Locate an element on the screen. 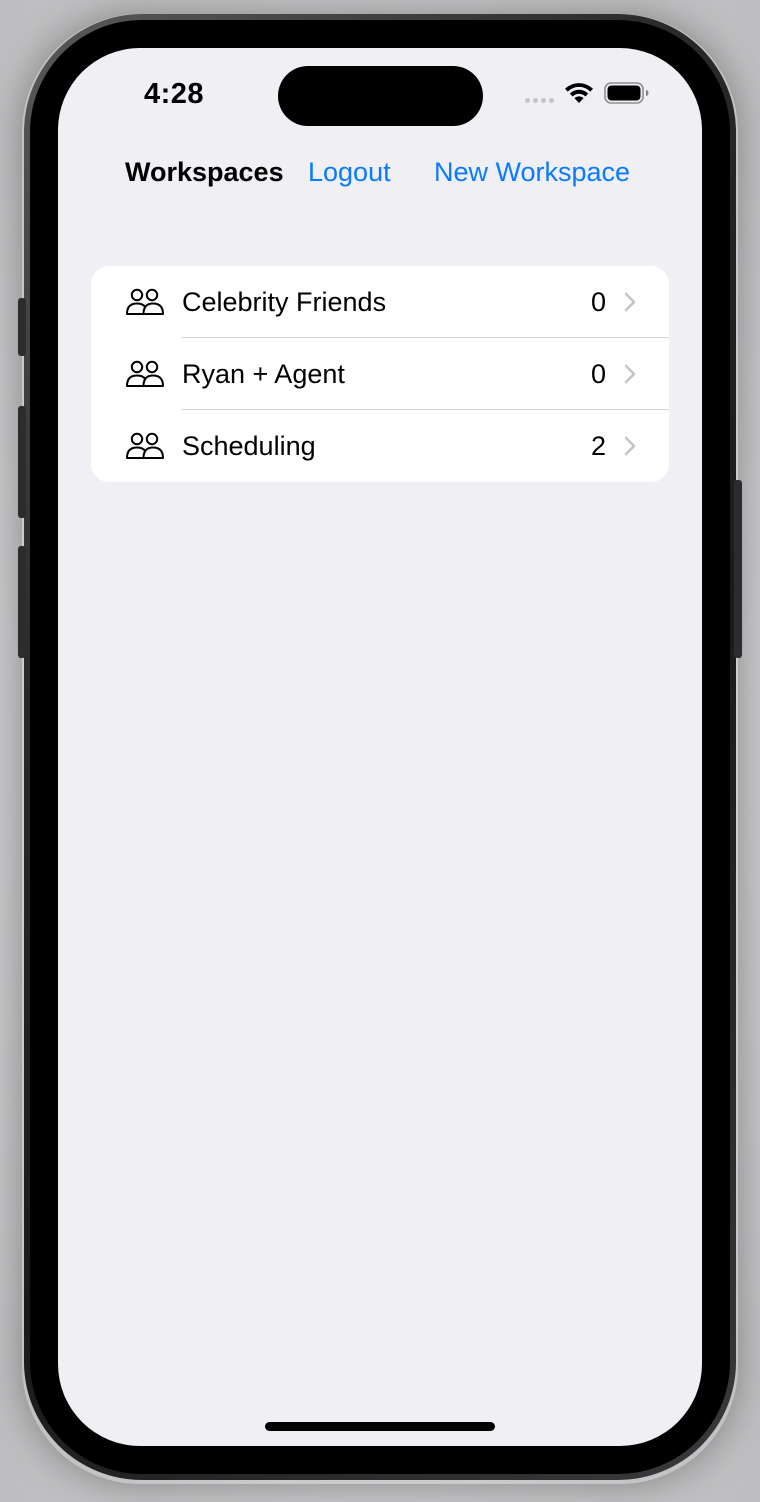  new-workspace-button: New Workspace is located at coordinates (532, 172).